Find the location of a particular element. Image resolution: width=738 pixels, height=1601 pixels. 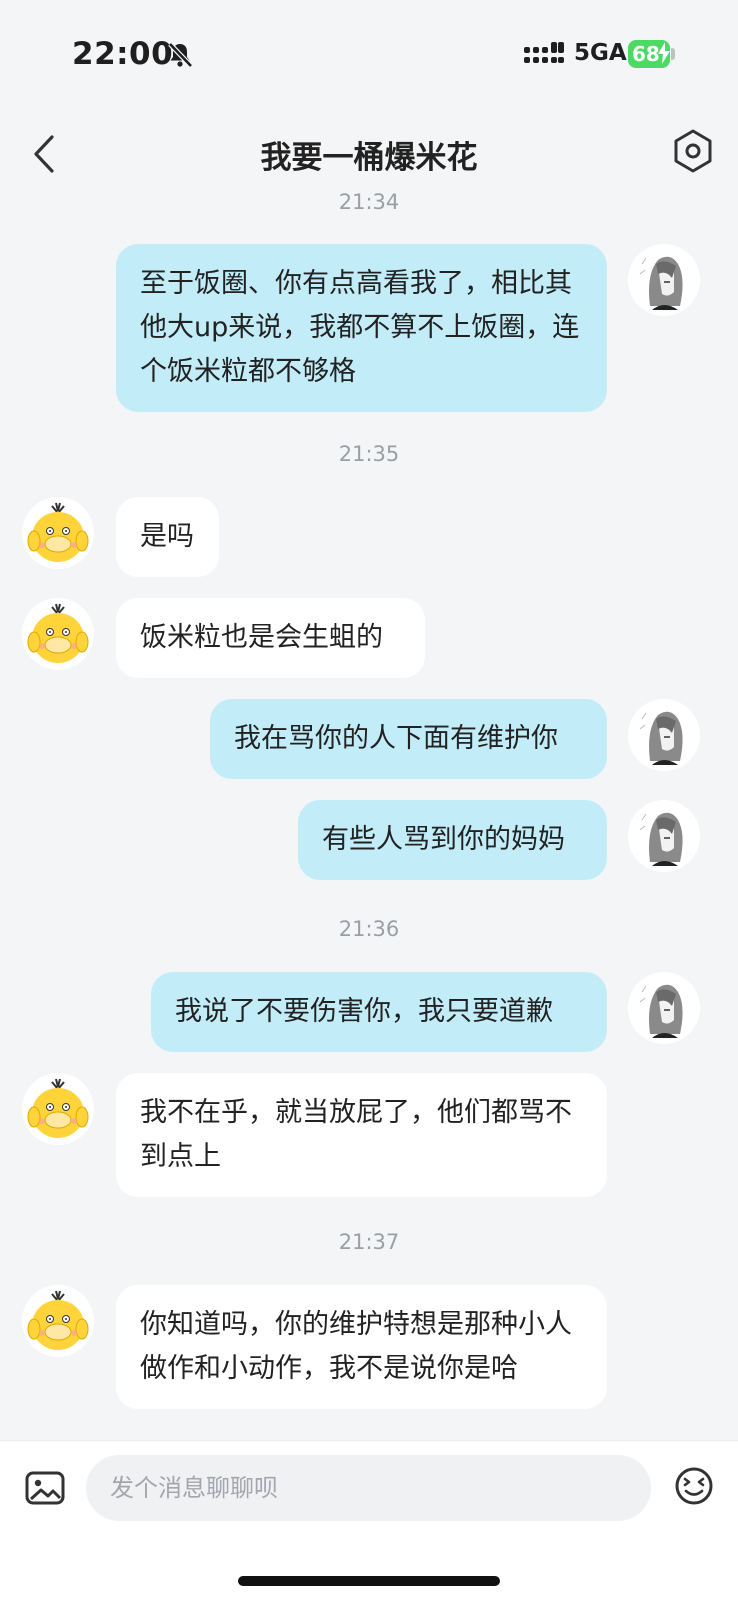

timestamp: 21:34 is located at coordinates (369, 202).